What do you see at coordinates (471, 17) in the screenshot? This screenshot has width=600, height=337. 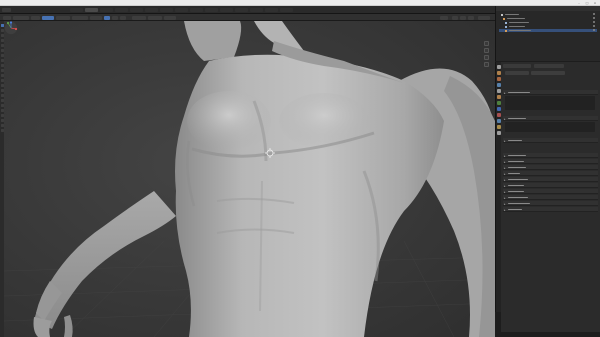 I see `shading-rendered-button` at bounding box center [471, 17].